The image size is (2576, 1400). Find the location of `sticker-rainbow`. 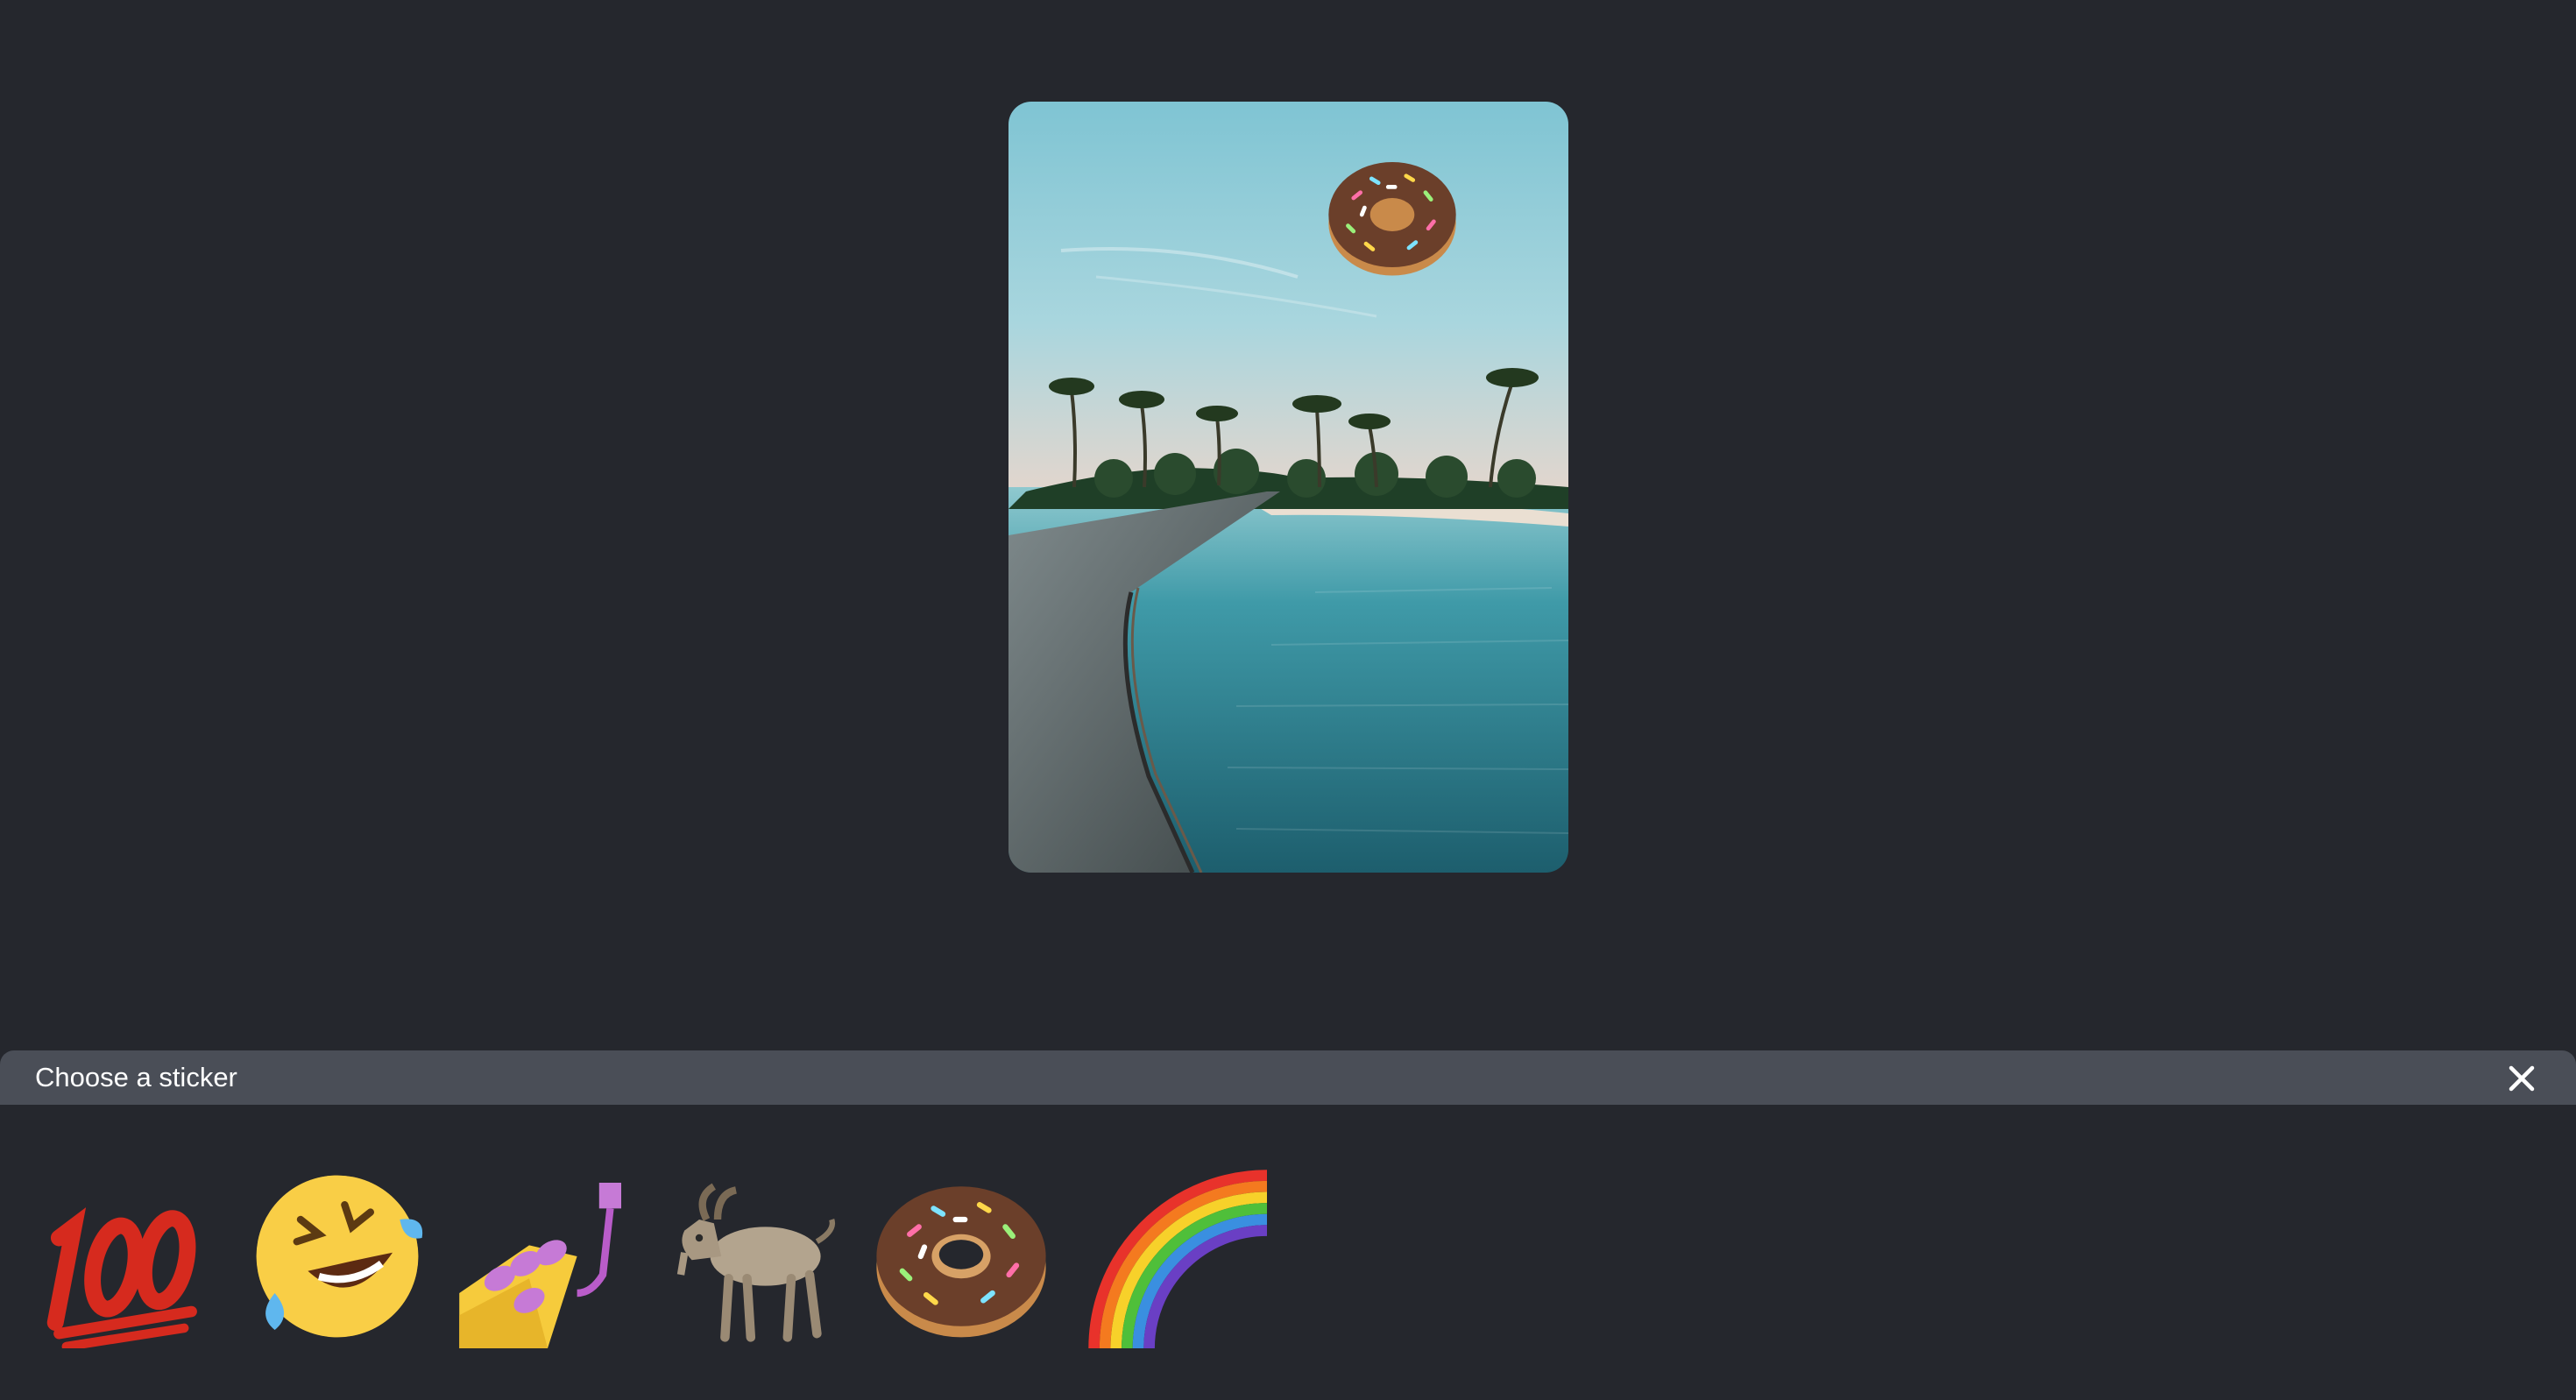

sticker-rainbow is located at coordinates (1175, 1256).